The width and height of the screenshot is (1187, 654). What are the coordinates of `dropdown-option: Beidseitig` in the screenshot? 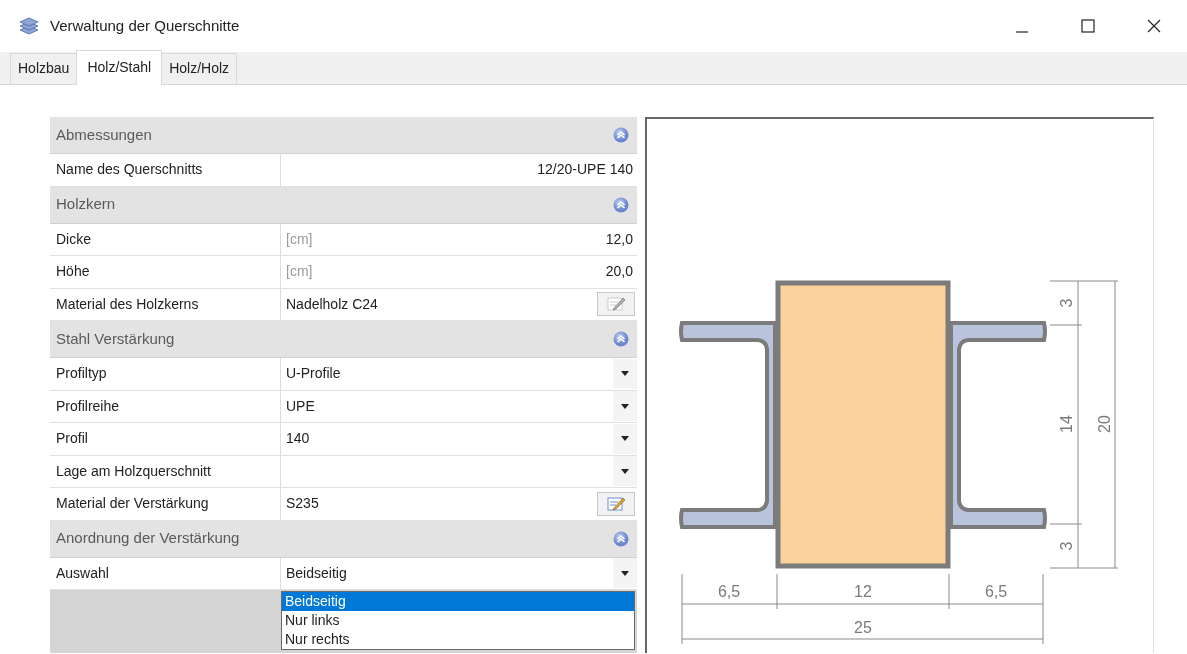 It's located at (458, 601).